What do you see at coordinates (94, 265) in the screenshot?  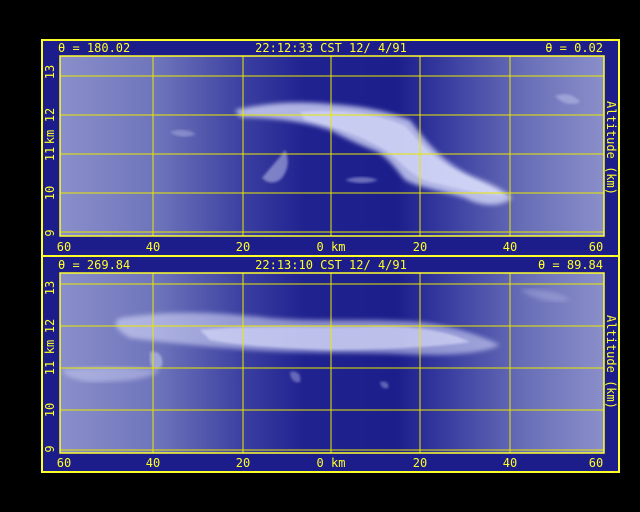 I see `theta-left-label: θ = 269.84` at bounding box center [94, 265].